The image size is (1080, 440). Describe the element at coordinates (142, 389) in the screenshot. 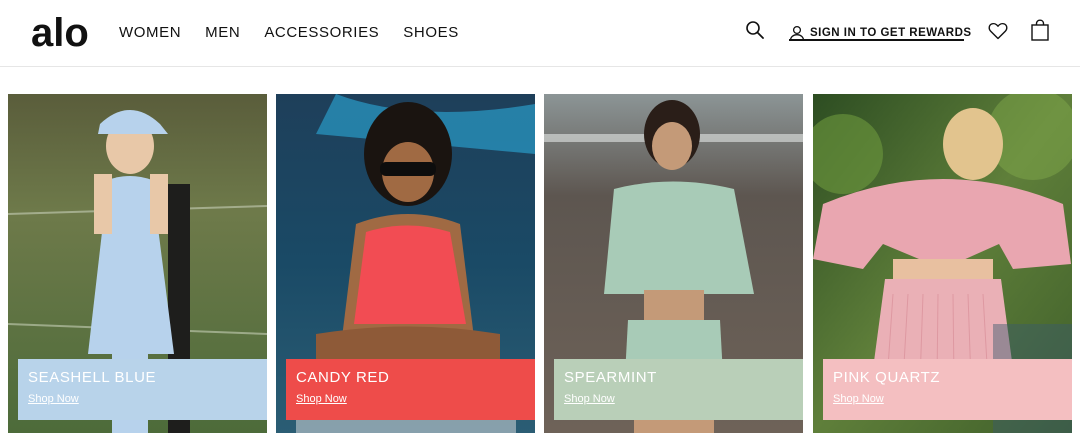

I see `tile-caption: SEASHELL BLUE Shop Now` at that location.